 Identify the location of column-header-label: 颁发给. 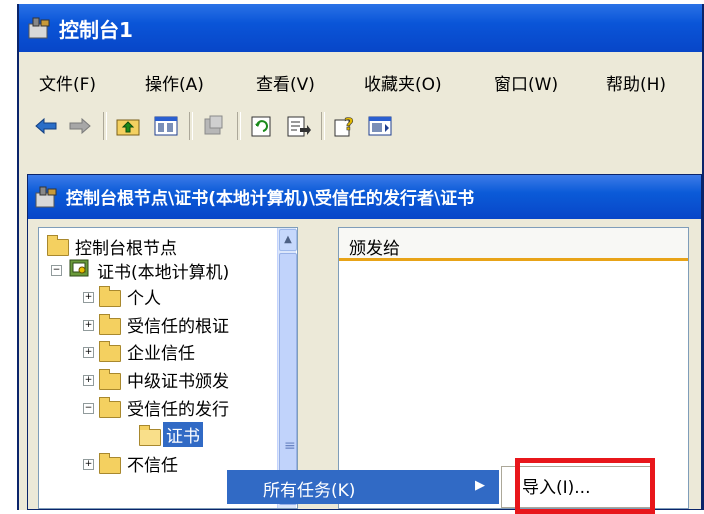
(374, 249).